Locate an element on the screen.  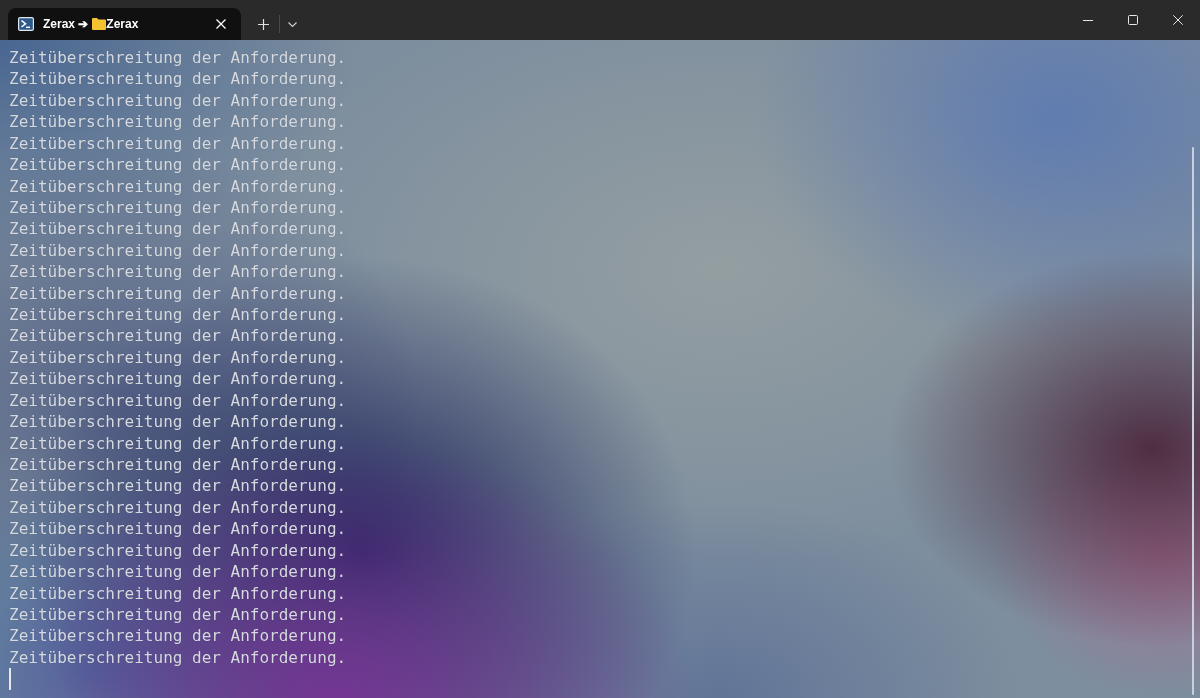
text-cursor is located at coordinates (10, 679).